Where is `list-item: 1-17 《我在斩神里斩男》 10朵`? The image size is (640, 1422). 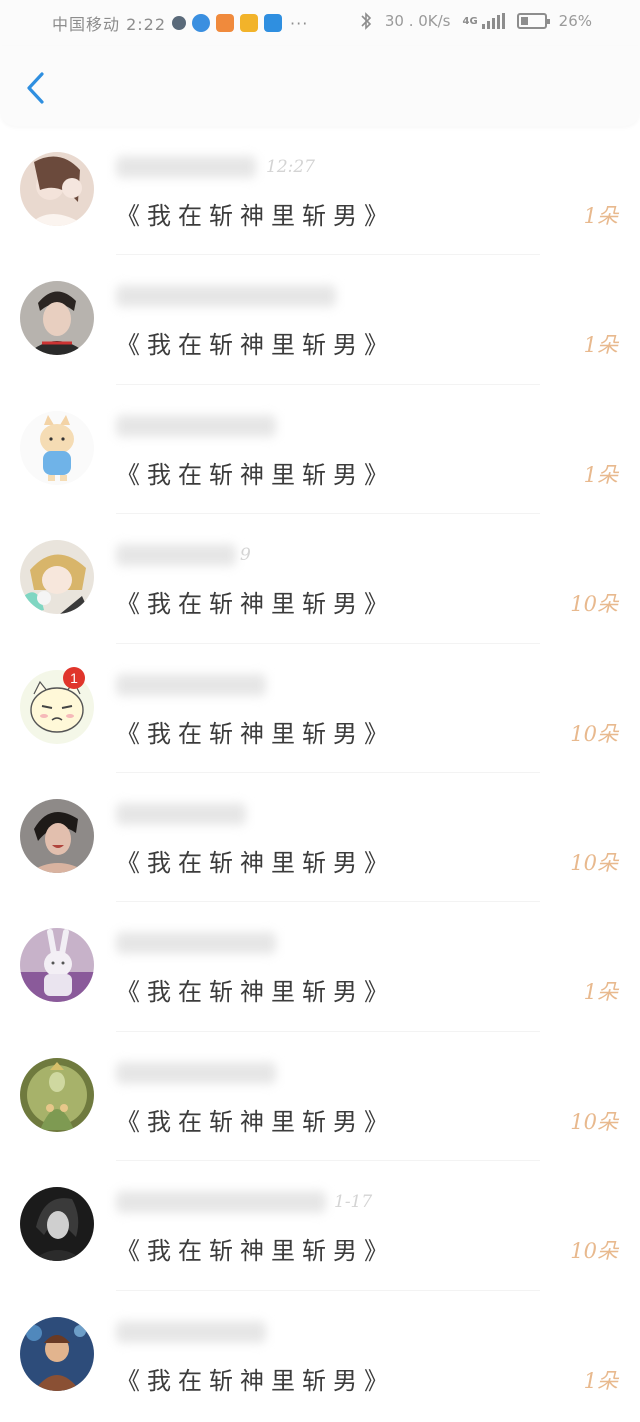
list-item: 1-17 《我在斩神里斩男》 10朵 is located at coordinates (320, 1226).